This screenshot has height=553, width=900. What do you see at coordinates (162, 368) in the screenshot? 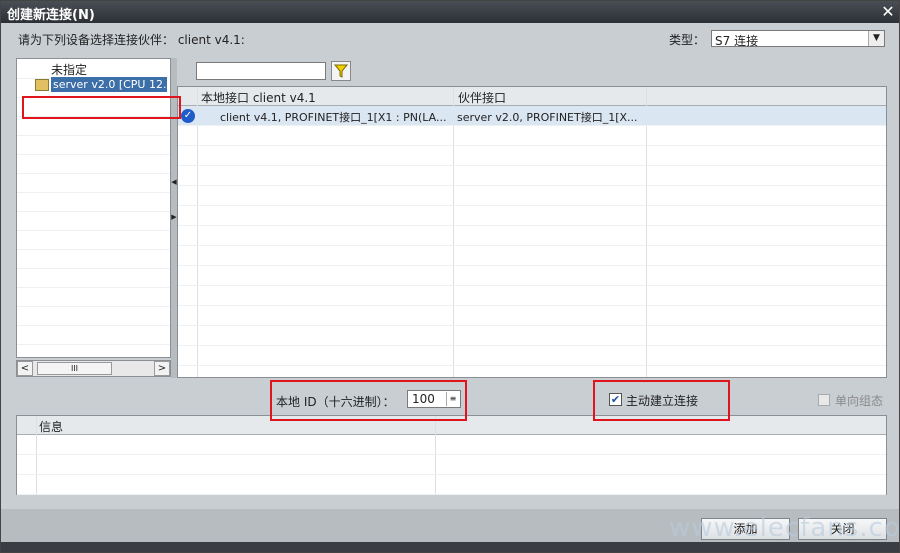
I see `scroll-right-icon: >` at bounding box center [162, 368].